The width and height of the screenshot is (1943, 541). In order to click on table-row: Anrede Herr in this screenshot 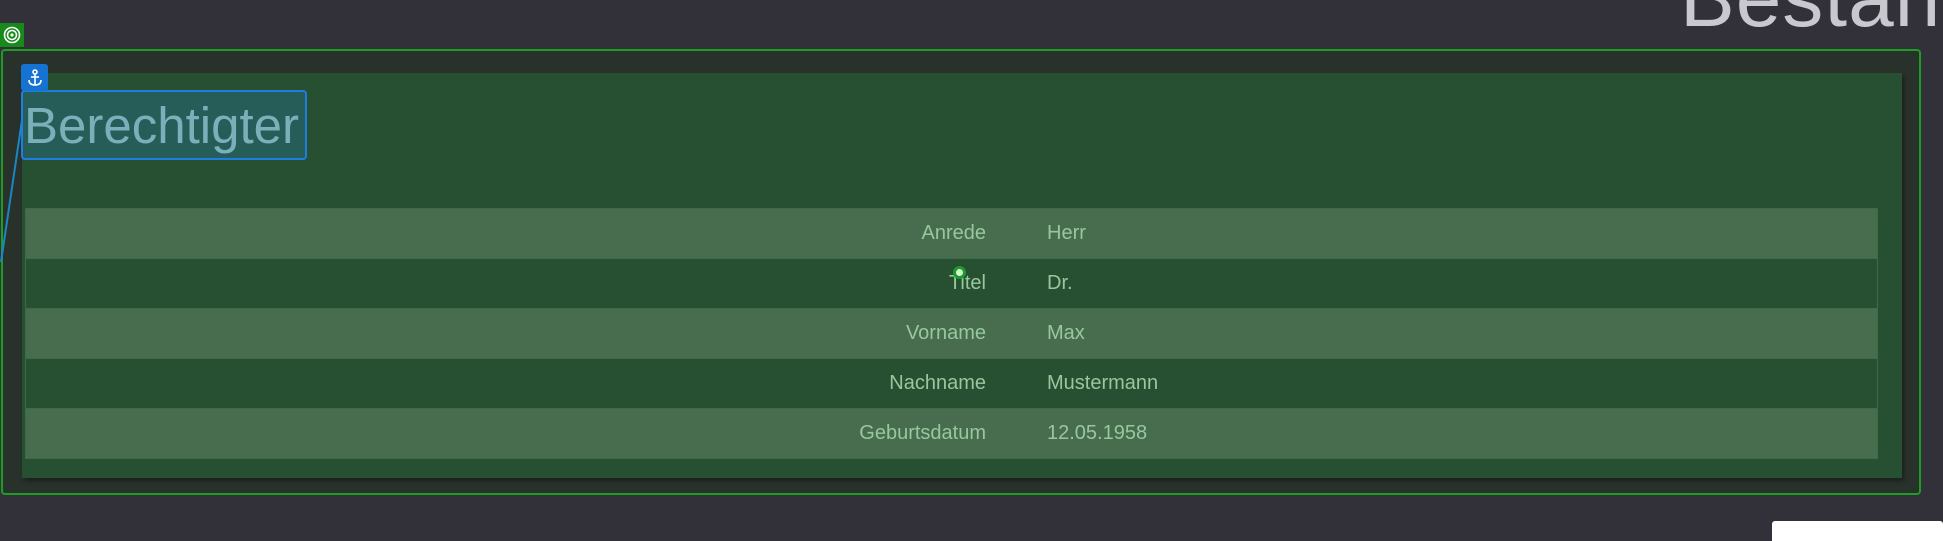, I will do `click(951, 234)`.